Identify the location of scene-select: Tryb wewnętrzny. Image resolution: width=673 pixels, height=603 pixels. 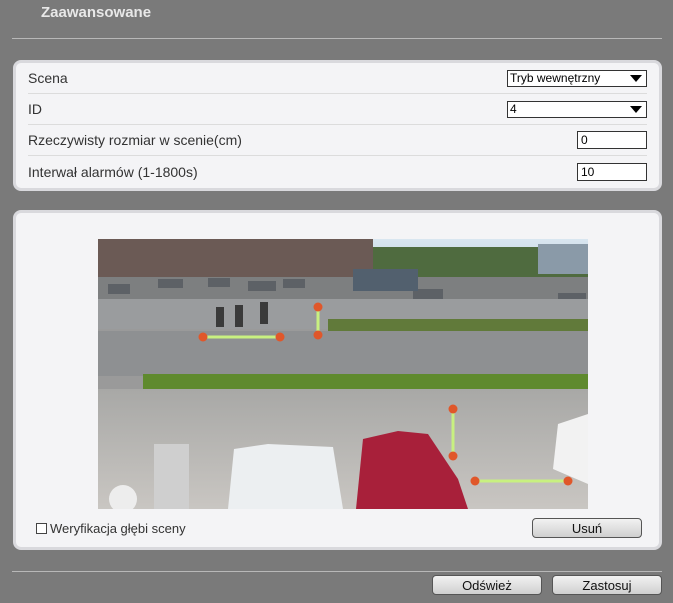
(577, 78).